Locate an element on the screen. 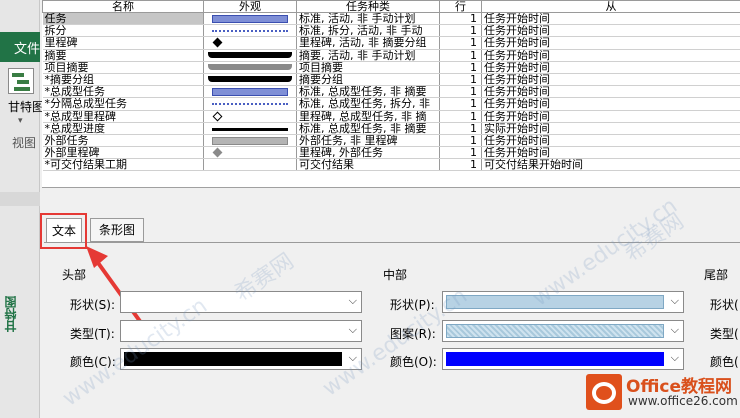 The height and width of the screenshot is (418, 740). table-row: *总成型里程碑 里程碑, 总成型任务, 非 摘 1 任务开始时间 is located at coordinates (391, 116).